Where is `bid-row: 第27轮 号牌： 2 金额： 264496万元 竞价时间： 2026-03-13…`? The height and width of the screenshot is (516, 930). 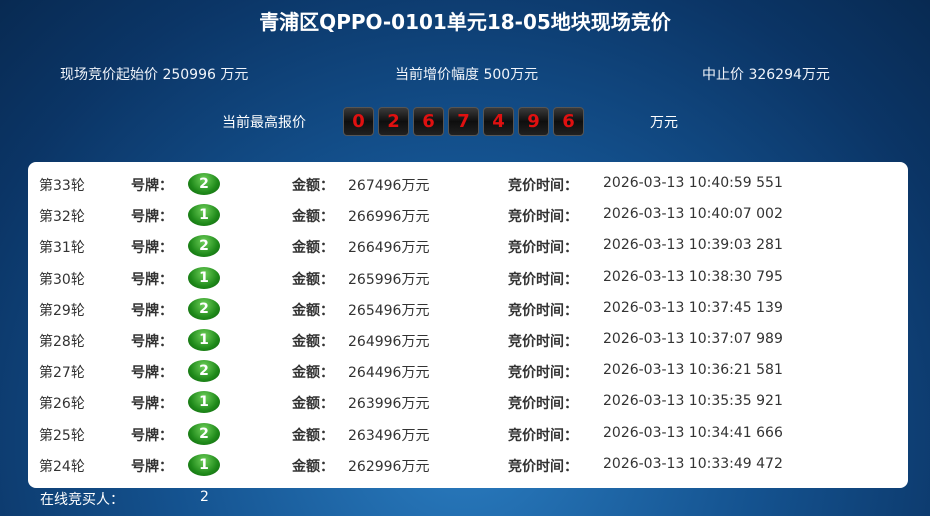 bid-row: 第27轮 号牌： 2 金额： 264496万元 竞价时间： 2026-03-13… is located at coordinates (468, 371).